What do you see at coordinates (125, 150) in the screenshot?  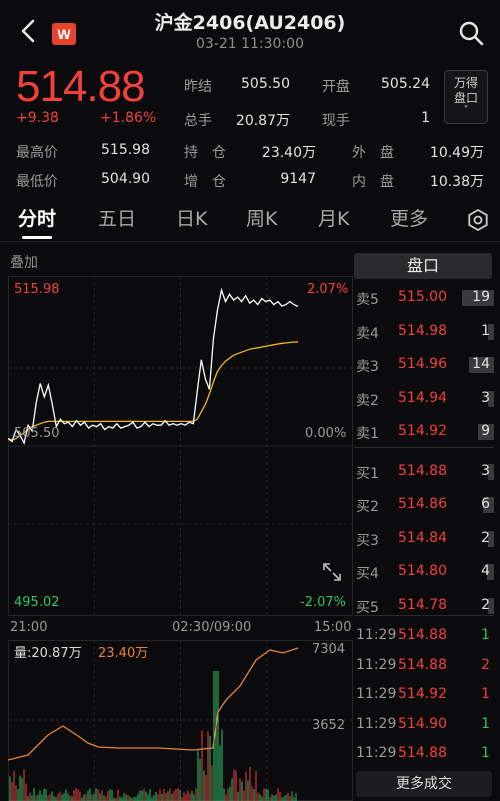 I see `high-value: 515.98` at bounding box center [125, 150].